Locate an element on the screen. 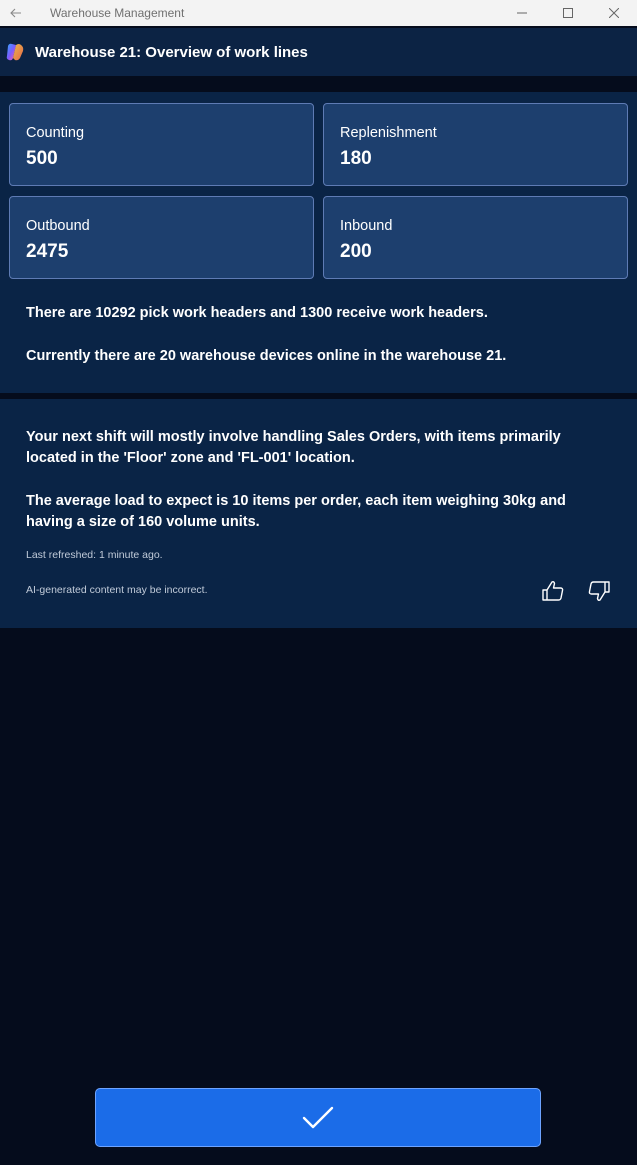 This screenshot has height=1165, width=637. page-header: Warehouse 21: Overview of work lines is located at coordinates (318, 52).